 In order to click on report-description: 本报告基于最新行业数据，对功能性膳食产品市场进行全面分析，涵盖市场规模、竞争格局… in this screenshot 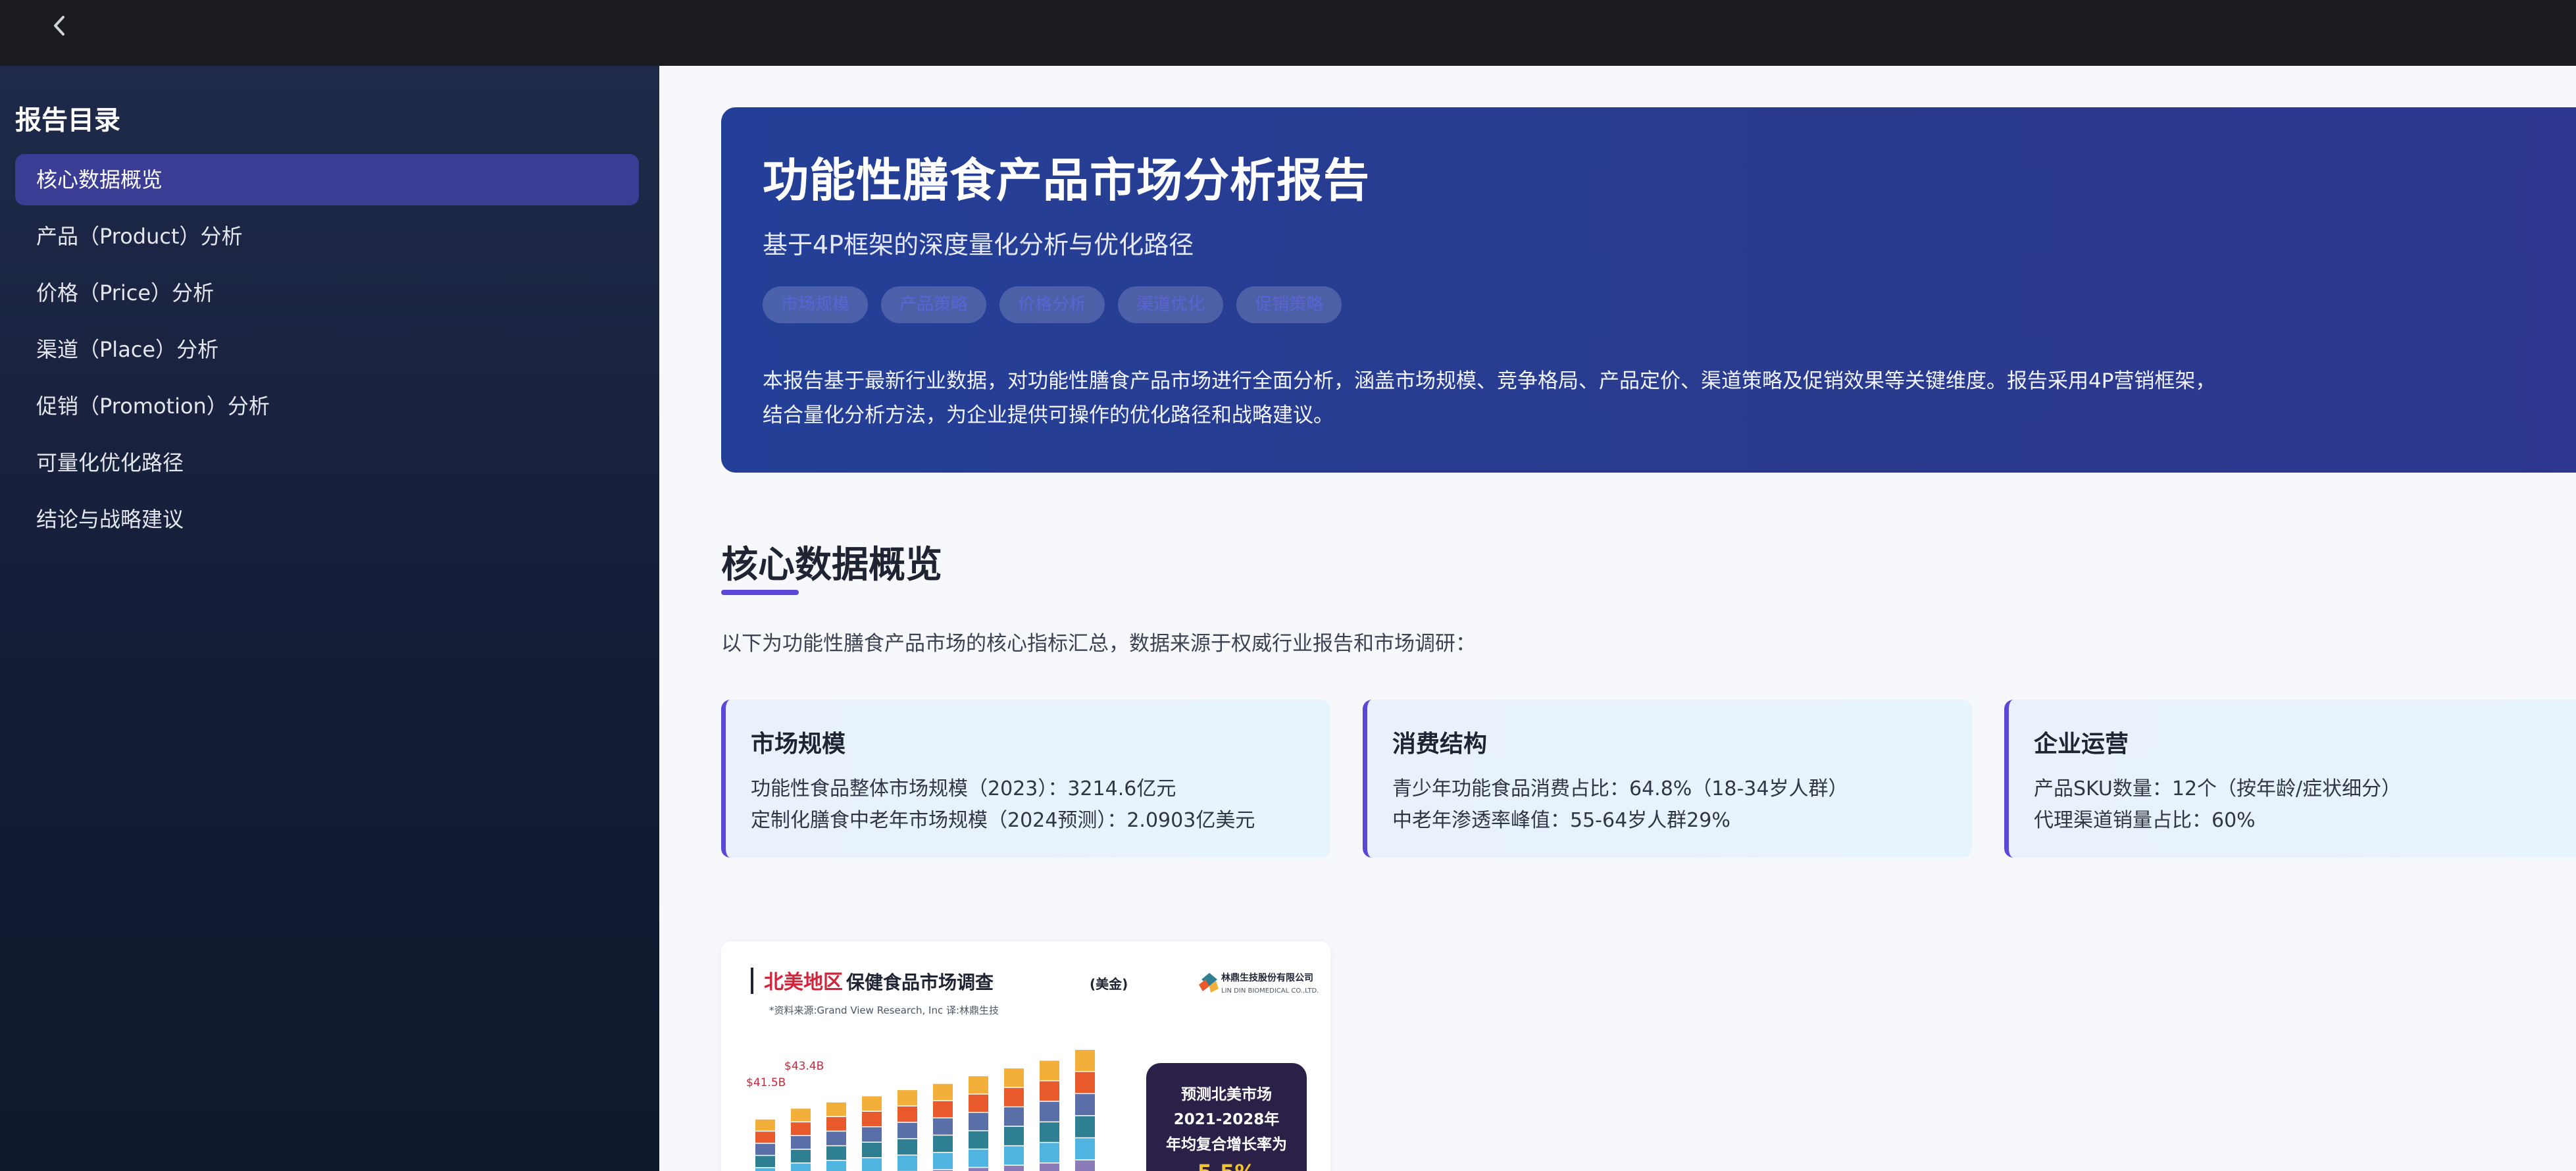, I will do `click(1519, 398)`.